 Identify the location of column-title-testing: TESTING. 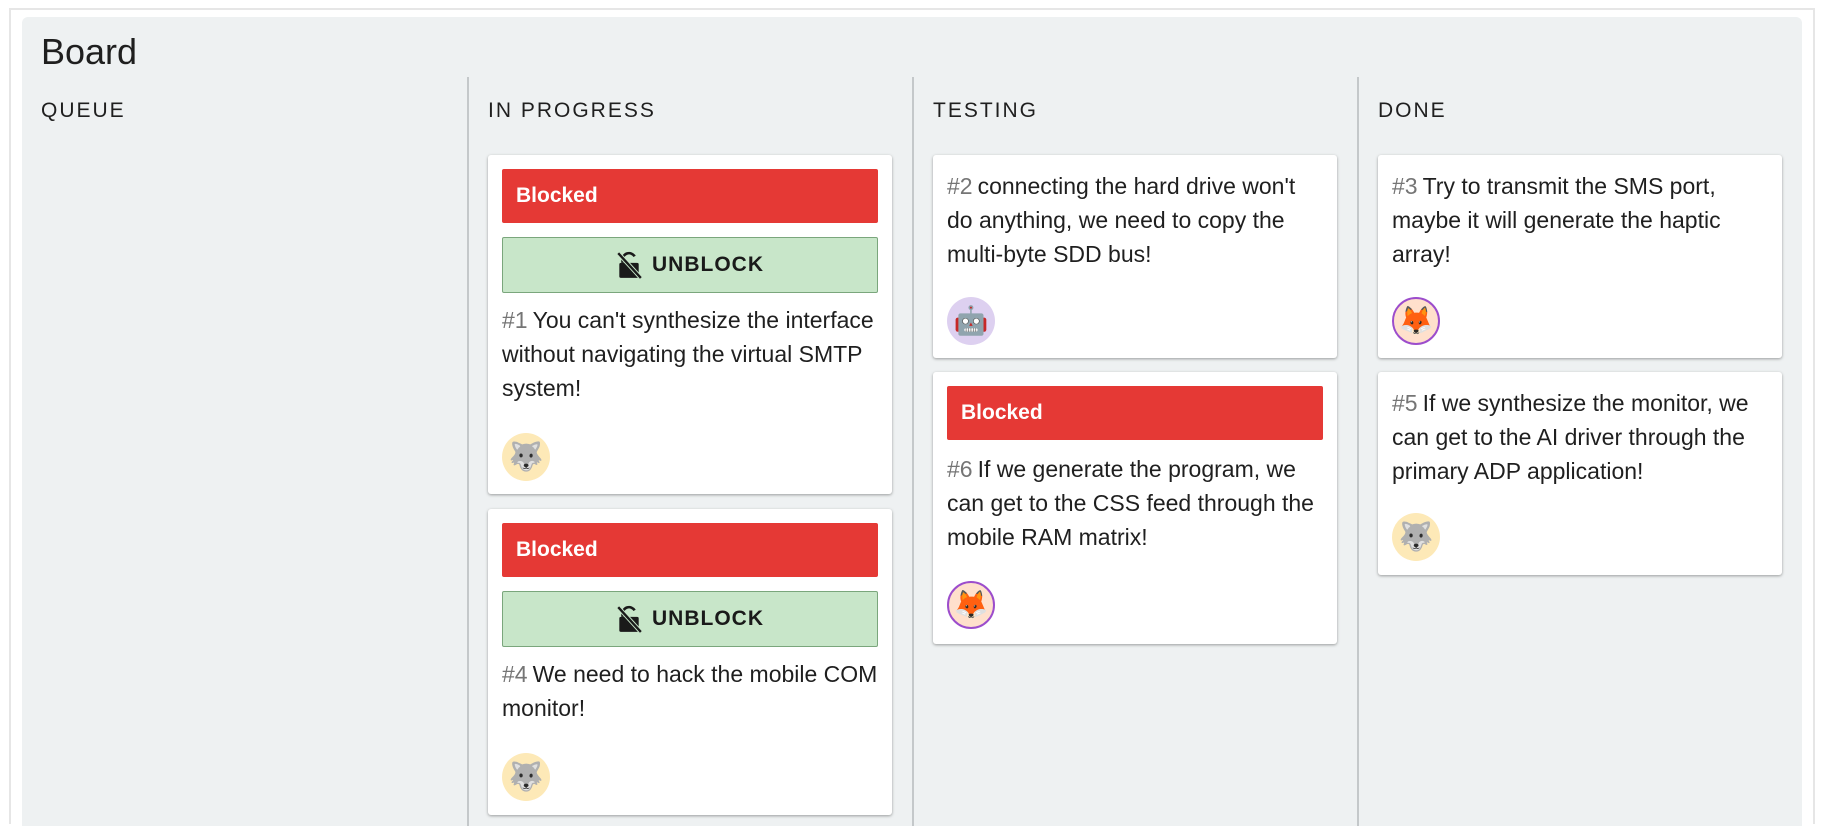
(986, 110).